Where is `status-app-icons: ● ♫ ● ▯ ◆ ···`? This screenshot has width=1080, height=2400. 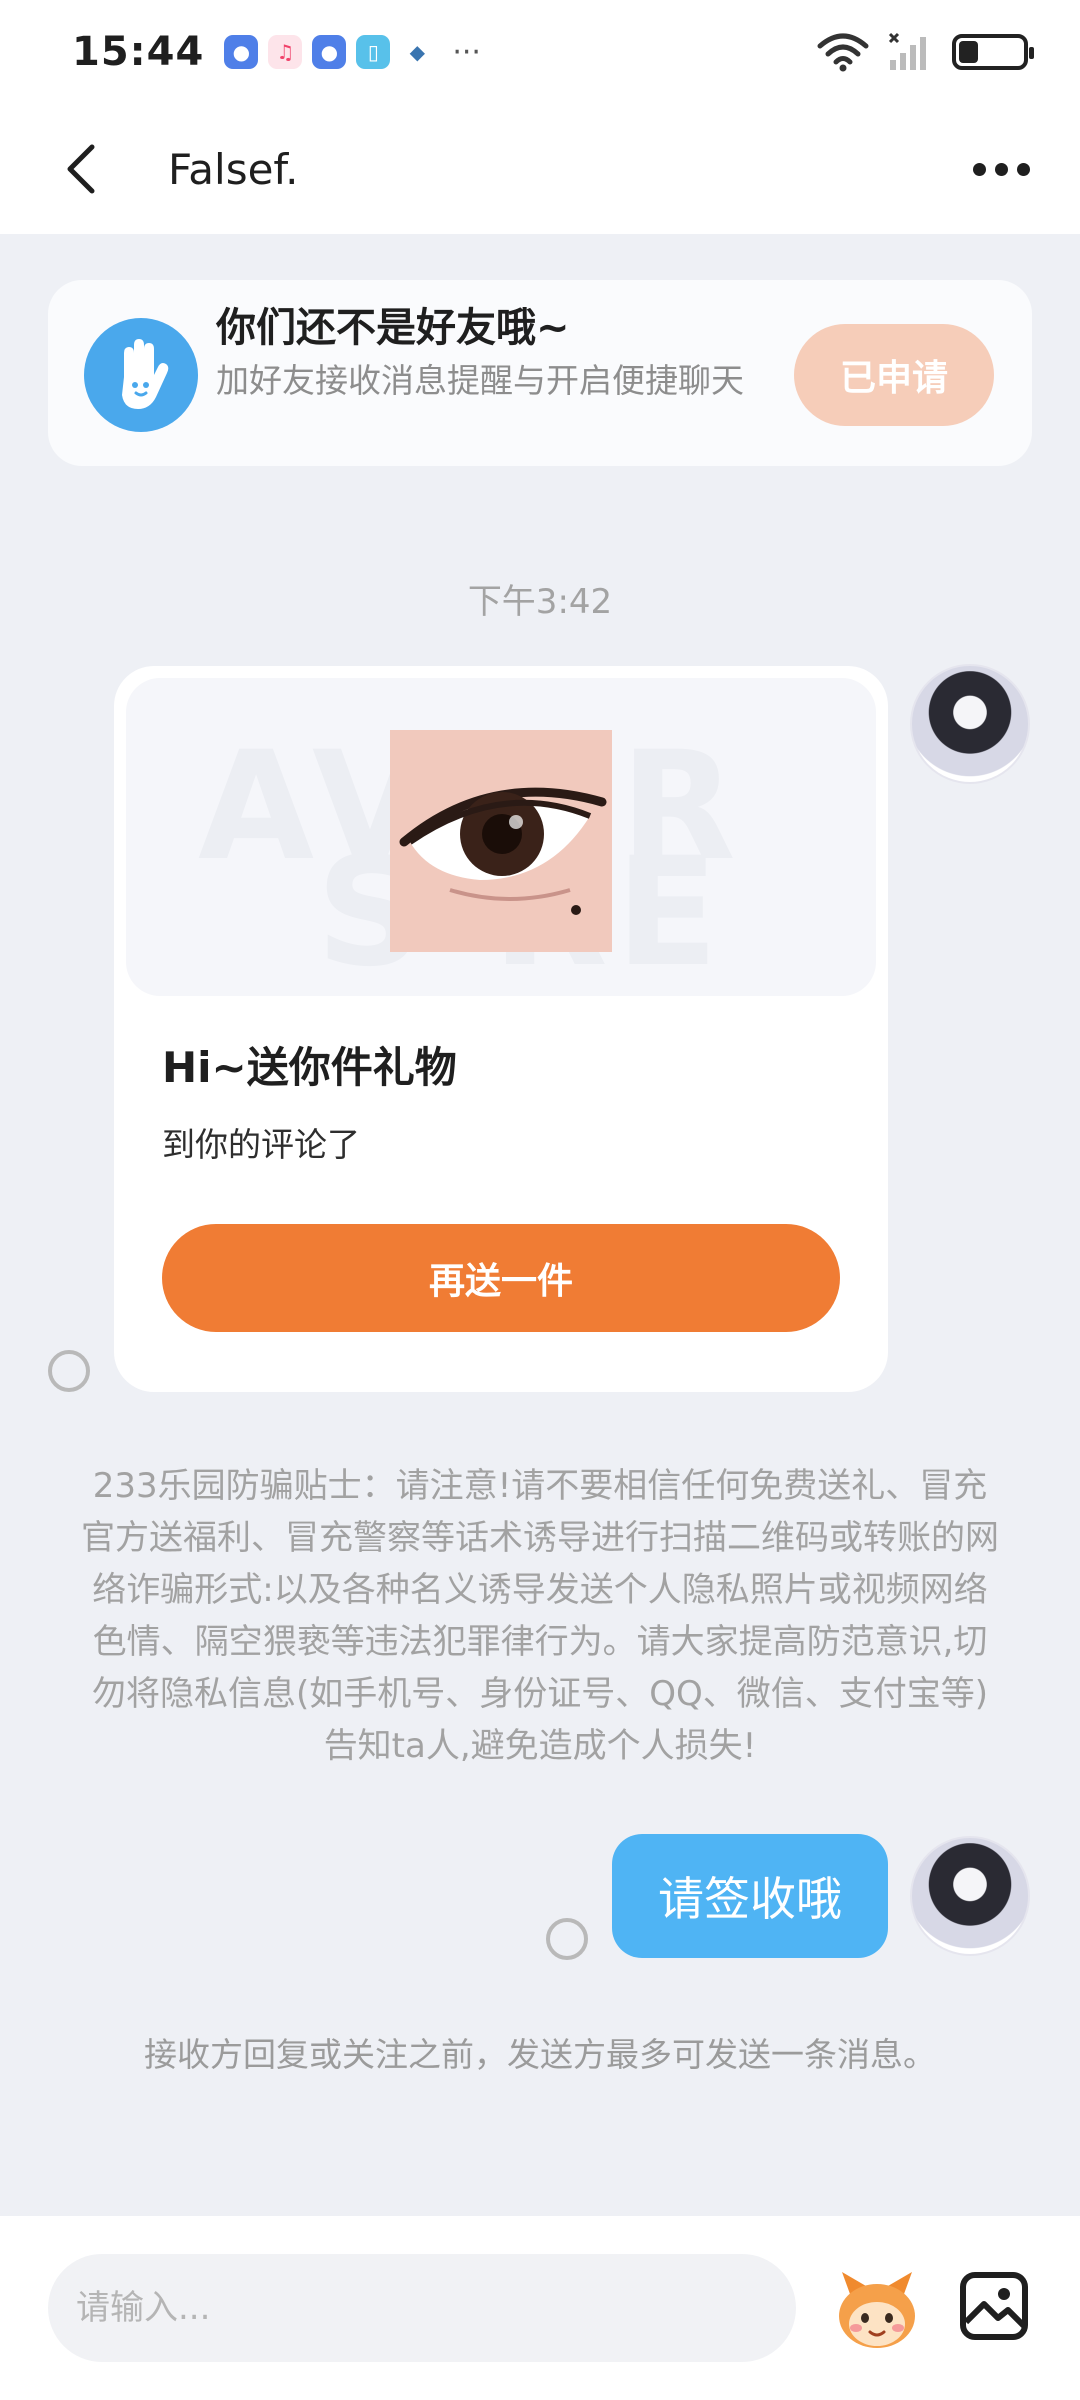 status-app-icons: ● ♫ ● ▯ ◆ ··· is located at coordinates (352, 52).